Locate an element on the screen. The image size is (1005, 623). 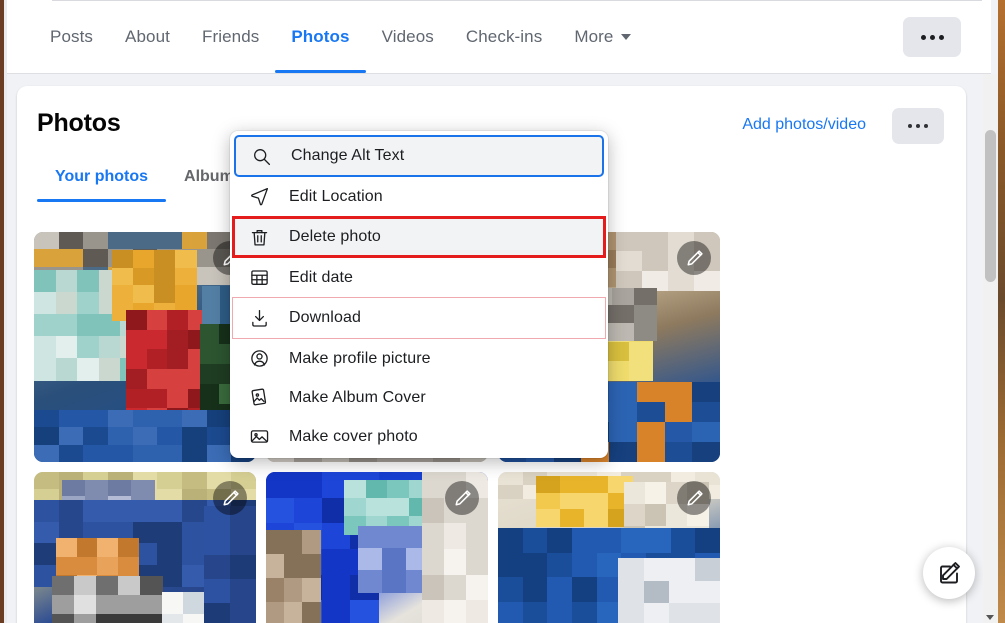
search-icon is located at coordinates (261, 156).